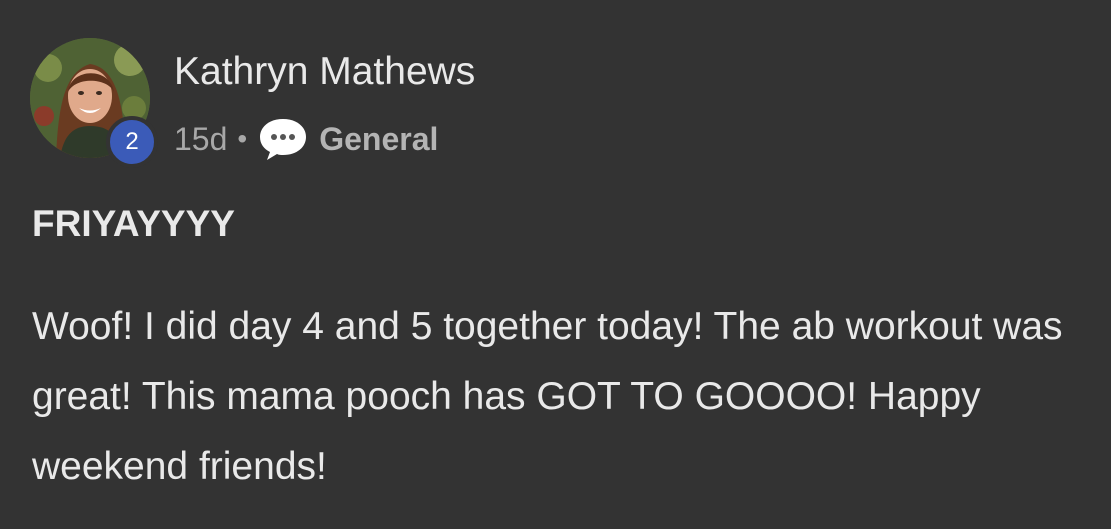  What do you see at coordinates (94, 103) in the screenshot?
I see `author-avatar-container: 2` at bounding box center [94, 103].